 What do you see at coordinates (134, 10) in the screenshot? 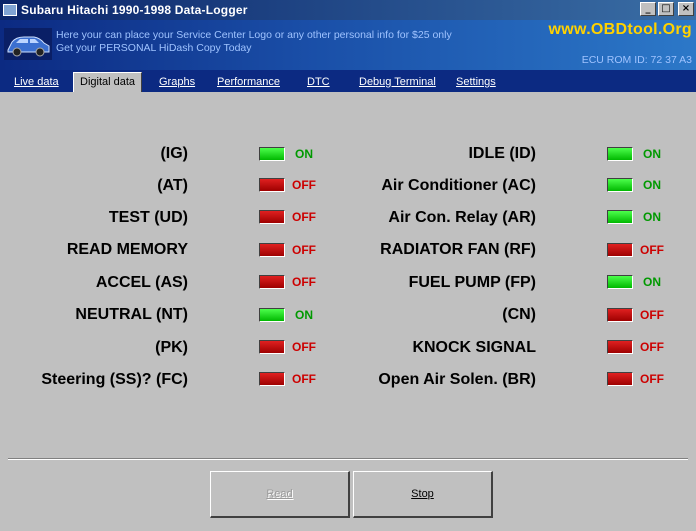
I see `window-title: Subaru Hitachi 1990-1998 Data-Logger` at bounding box center [134, 10].